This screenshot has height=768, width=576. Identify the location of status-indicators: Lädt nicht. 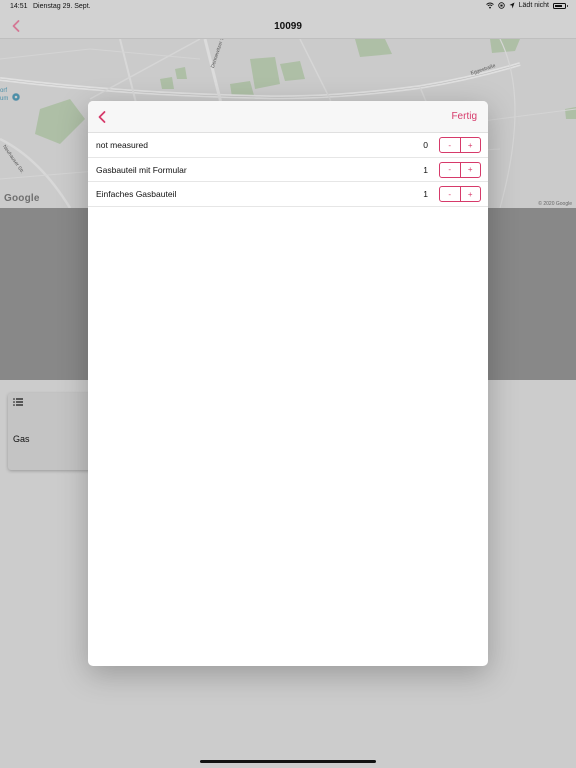
(526, 5).